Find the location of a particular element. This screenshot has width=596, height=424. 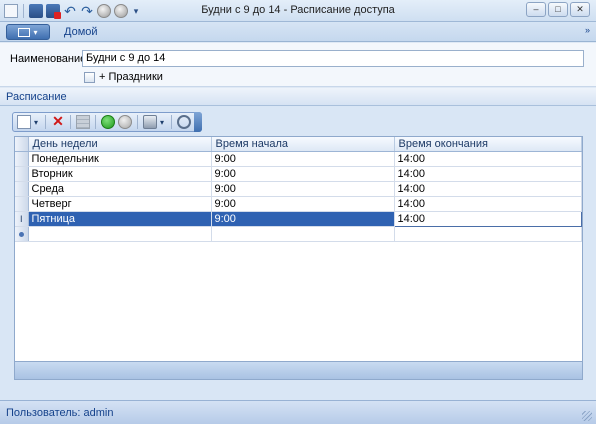

grid-toolbar: ▾ ✕ ▾ is located at coordinates (107, 122).